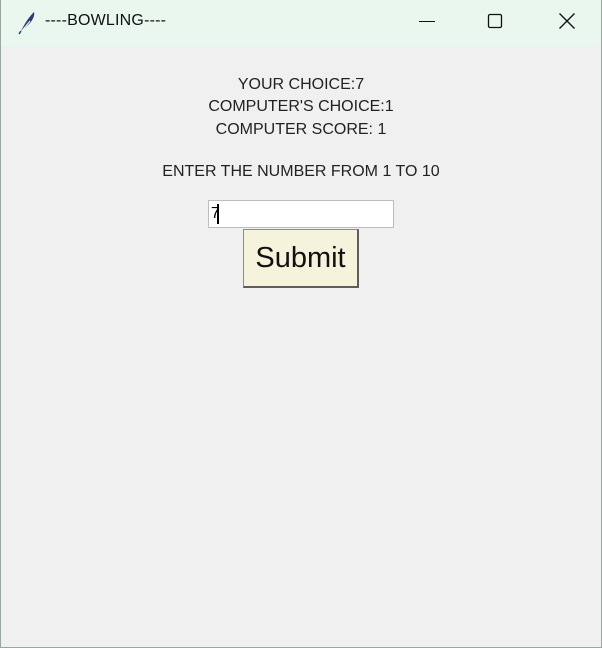 This screenshot has height=648, width=602. Describe the element at coordinates (218, 214) in the screenshot. I see `text-cursor` at that location.